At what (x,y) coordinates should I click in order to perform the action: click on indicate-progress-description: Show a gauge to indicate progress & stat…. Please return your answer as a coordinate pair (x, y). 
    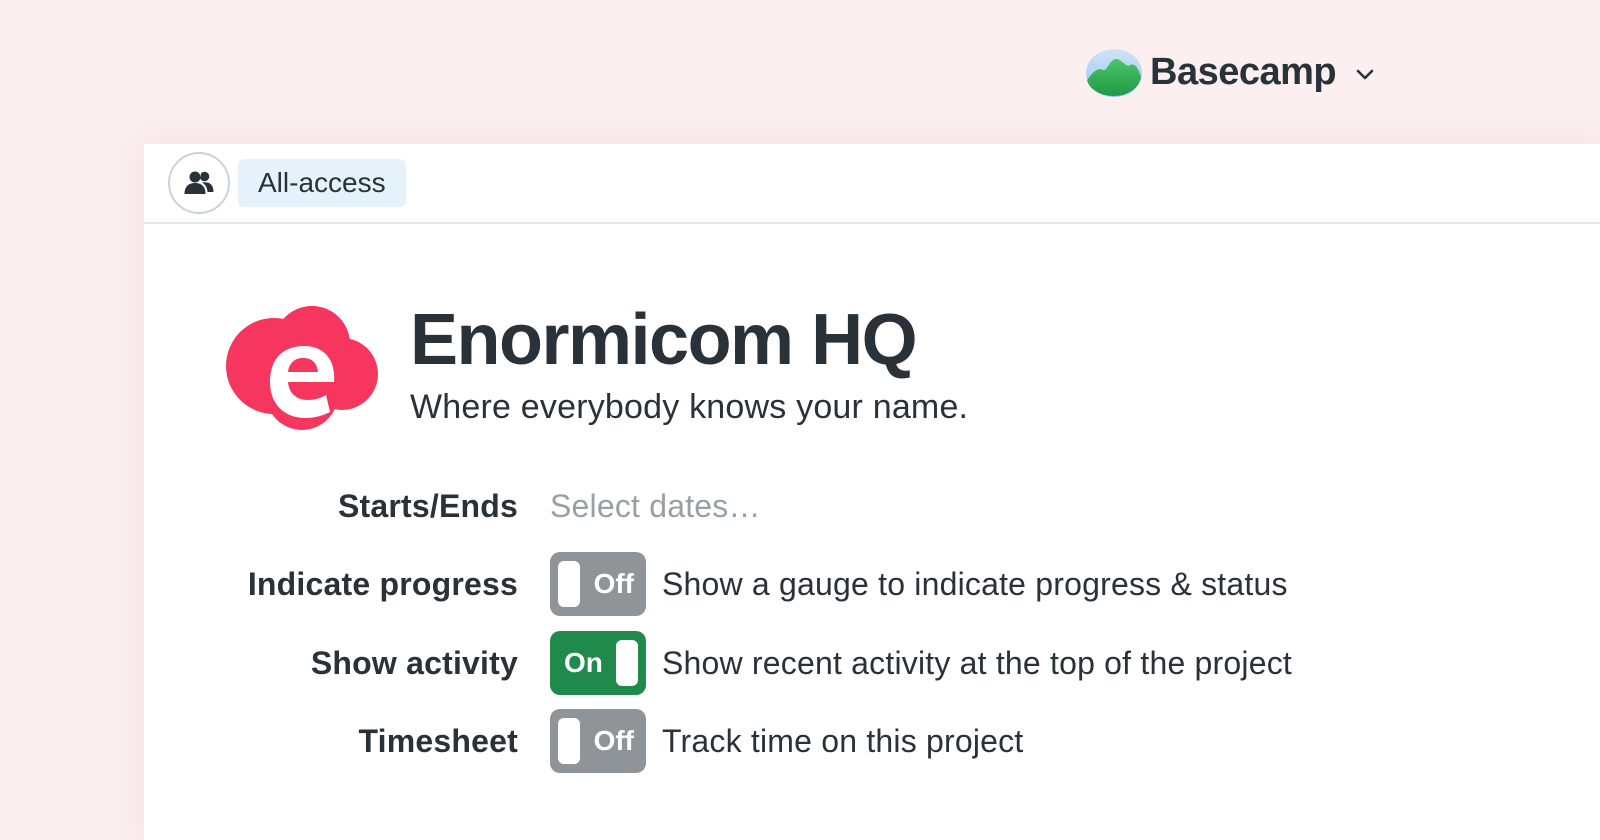
    Looking at the image, I should click on (975, 583).